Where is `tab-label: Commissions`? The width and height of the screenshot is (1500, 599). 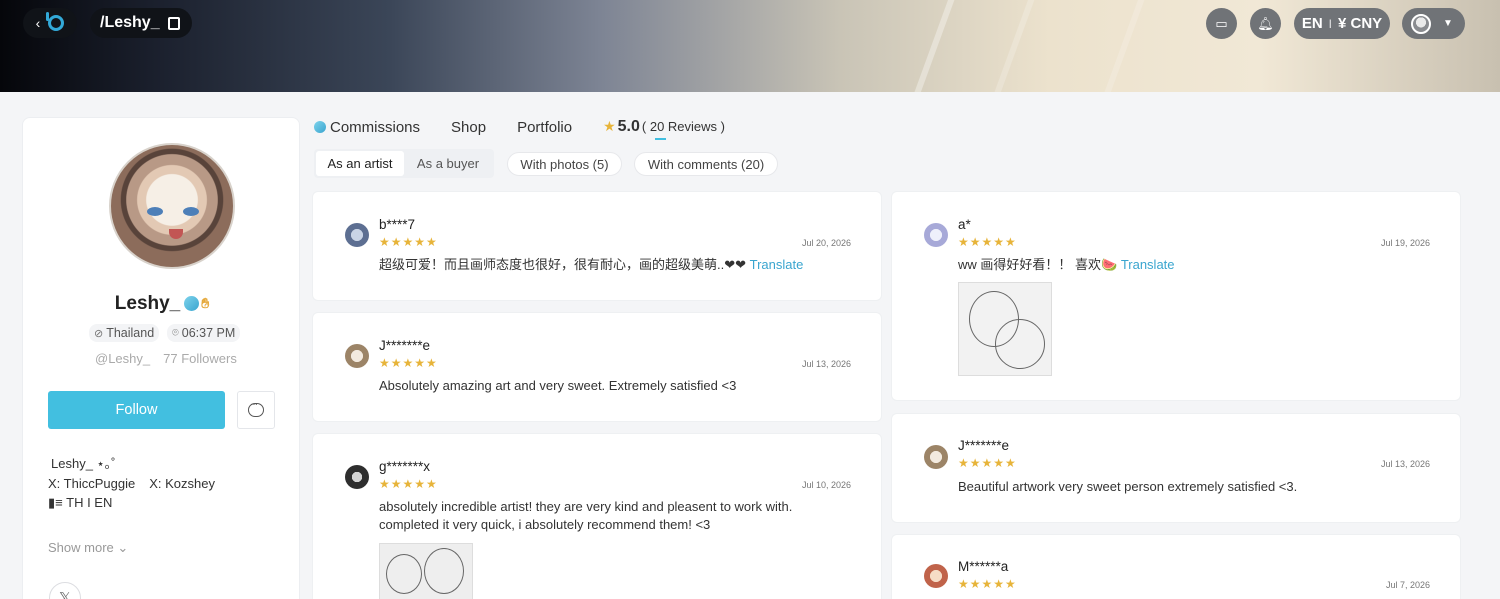
tab-label: Commissions is located at coordinates (375, 127).